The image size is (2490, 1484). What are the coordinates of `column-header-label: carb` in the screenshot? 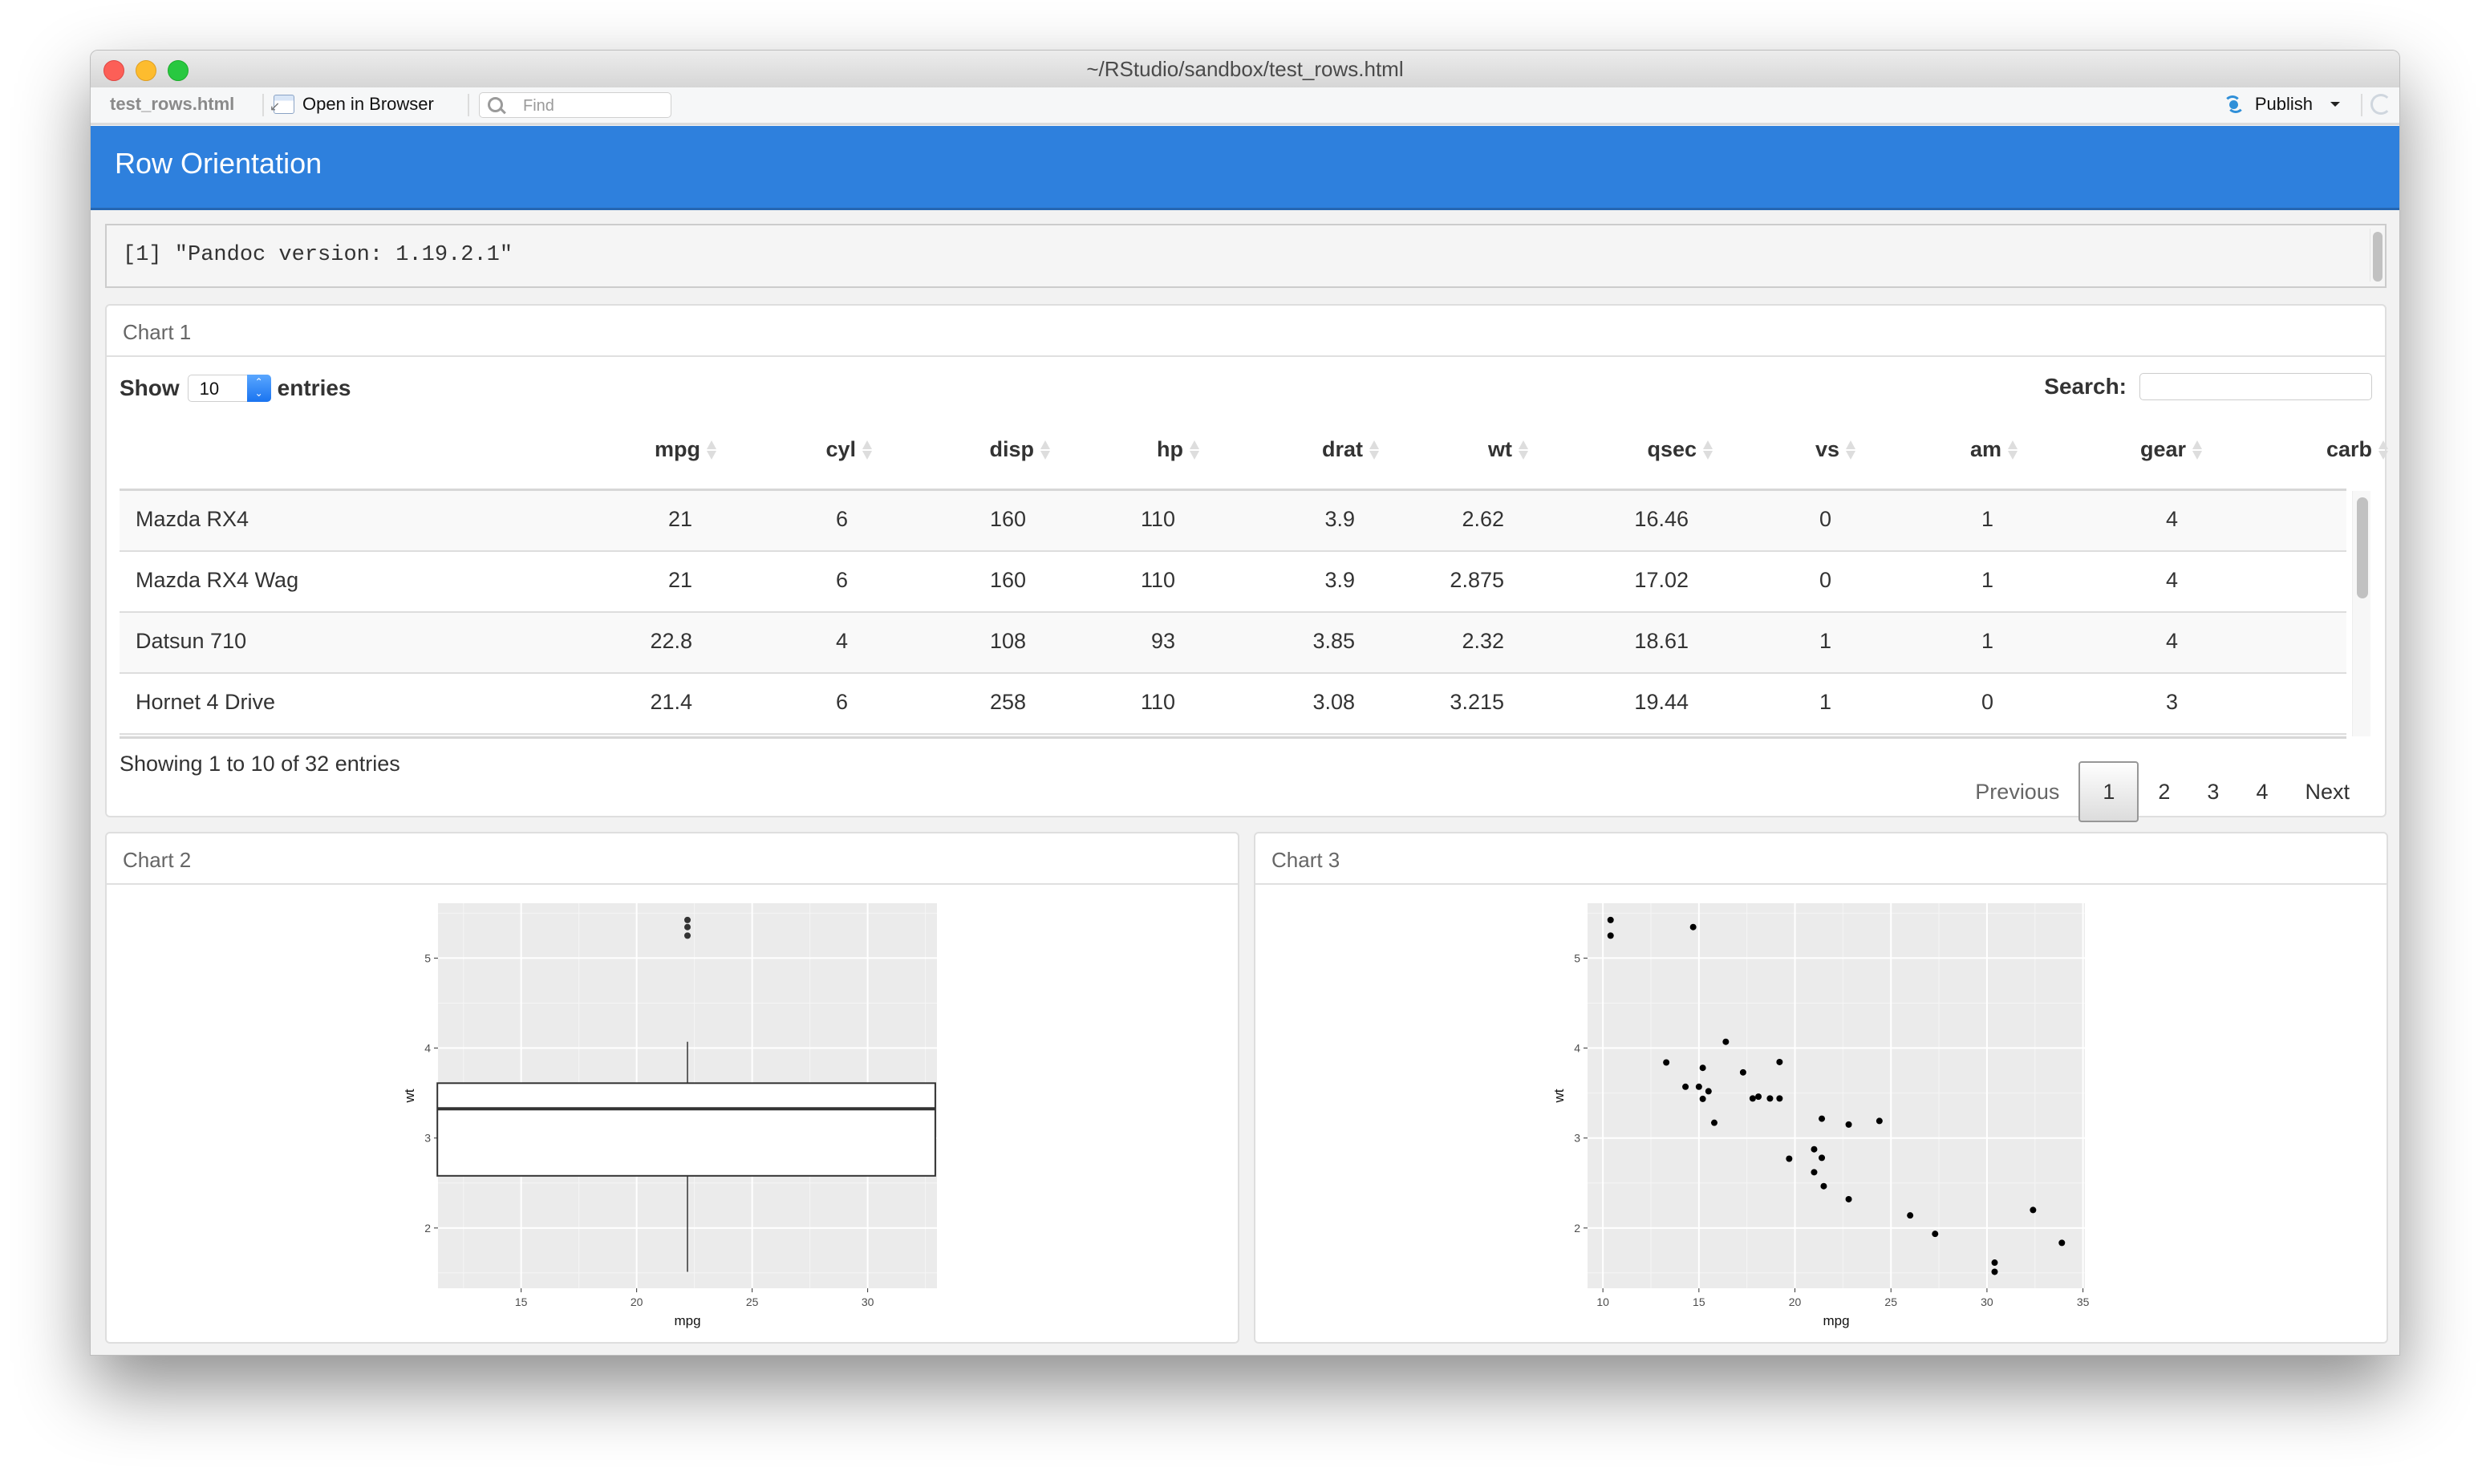 It's located at (2349, 449).